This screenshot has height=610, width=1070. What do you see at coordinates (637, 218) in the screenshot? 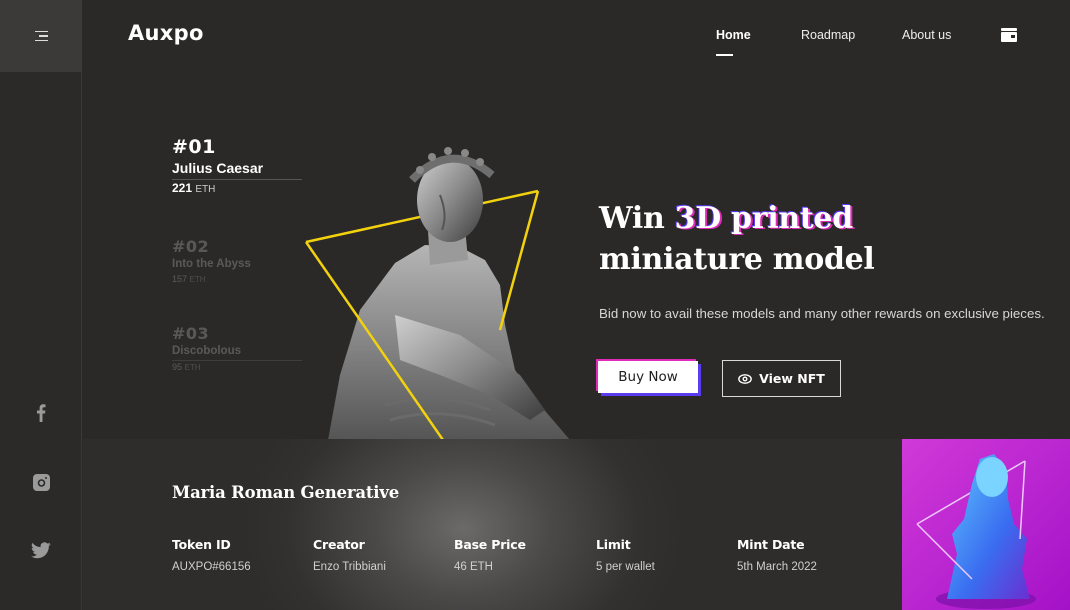
I see `title-prefix: Win` at bounding box center [637, 218].